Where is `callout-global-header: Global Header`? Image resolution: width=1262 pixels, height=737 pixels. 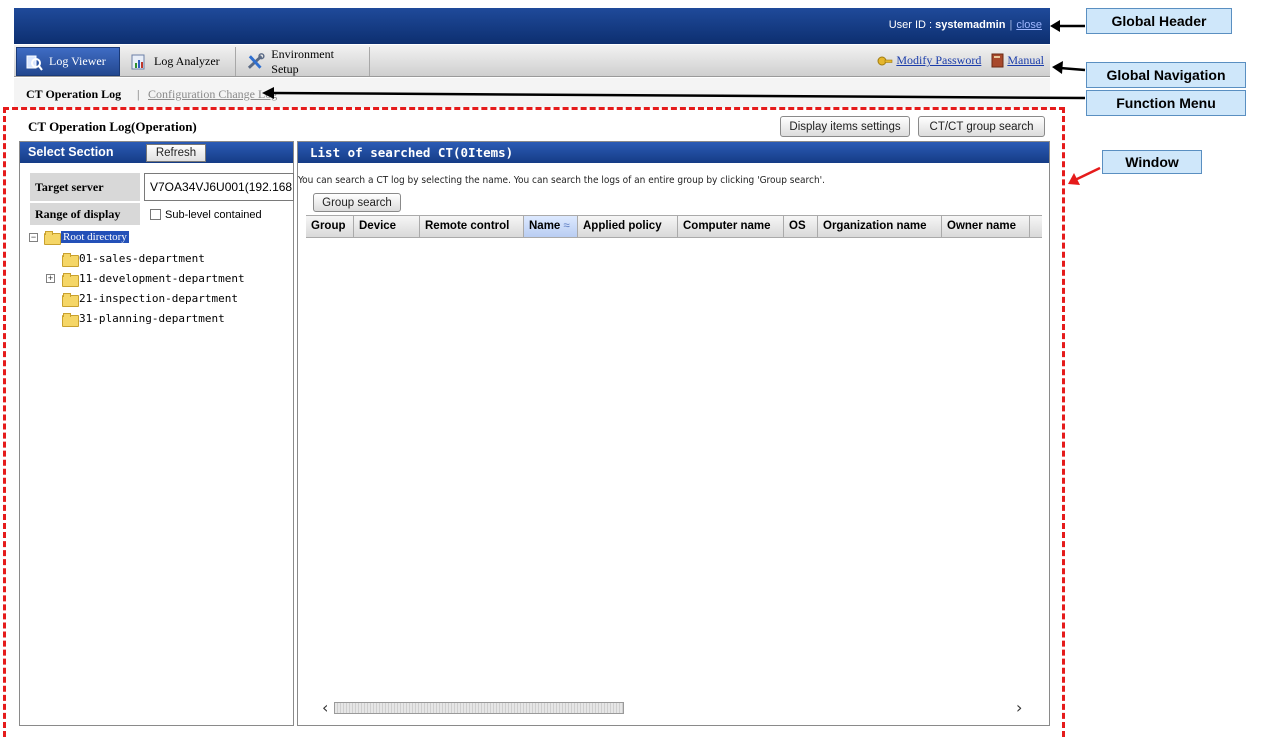
callout-global-header: Global Header is located at coordinates (1159, 21).